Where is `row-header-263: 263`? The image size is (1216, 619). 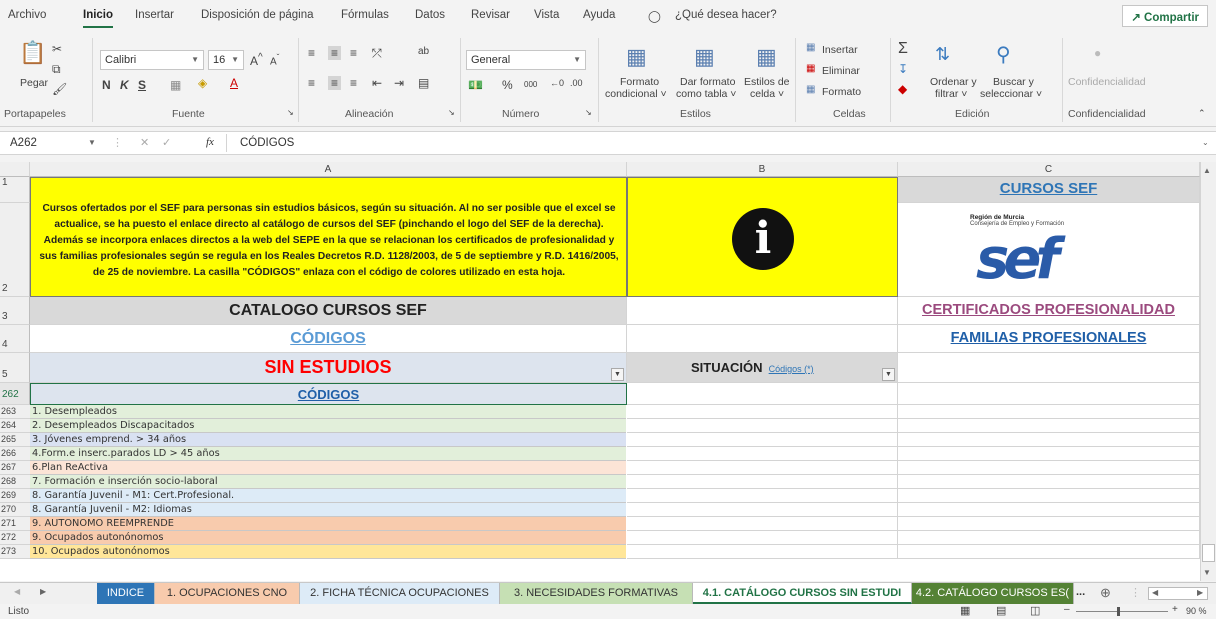
row-header-263: 263 is located at coordinates (15, 412).